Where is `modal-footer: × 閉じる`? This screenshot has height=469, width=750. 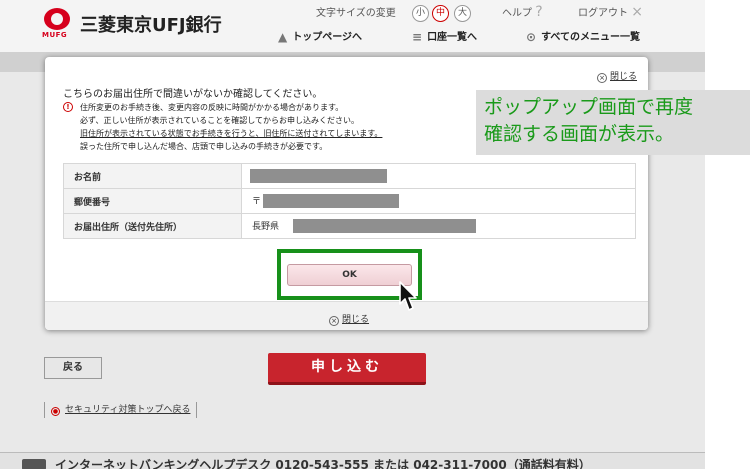
modal-footer: × 閉じる is located at coordinates (346, 315).